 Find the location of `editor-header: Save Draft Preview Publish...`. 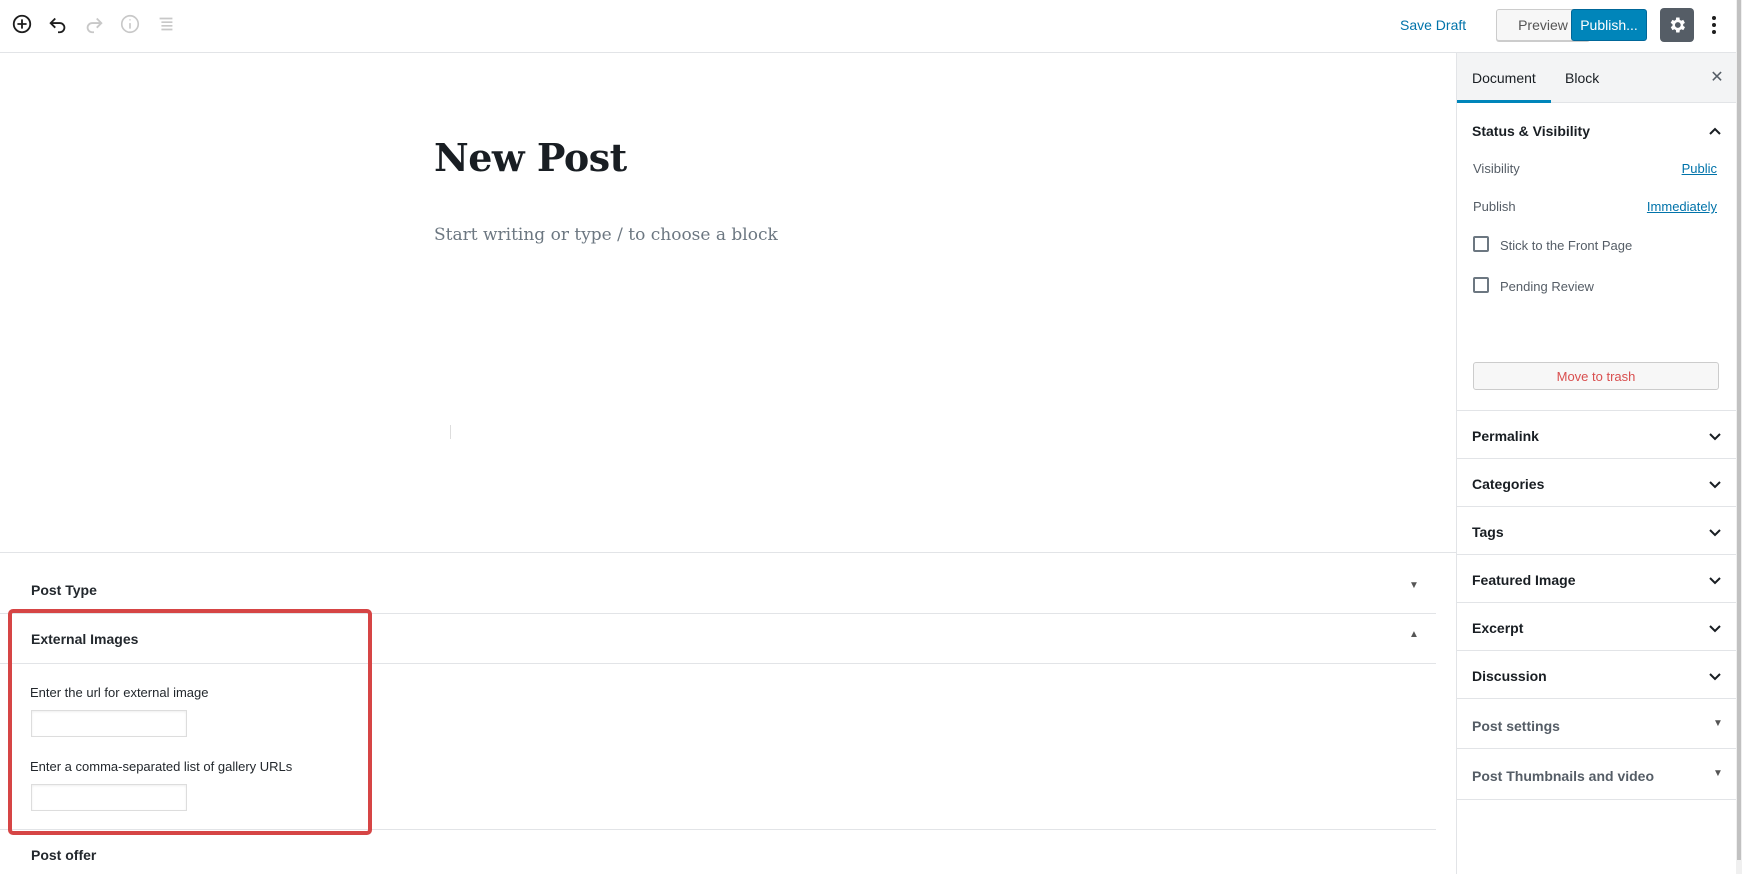

editor-header: Save Draft Preview Publish... is located at coordinates (871, 26).